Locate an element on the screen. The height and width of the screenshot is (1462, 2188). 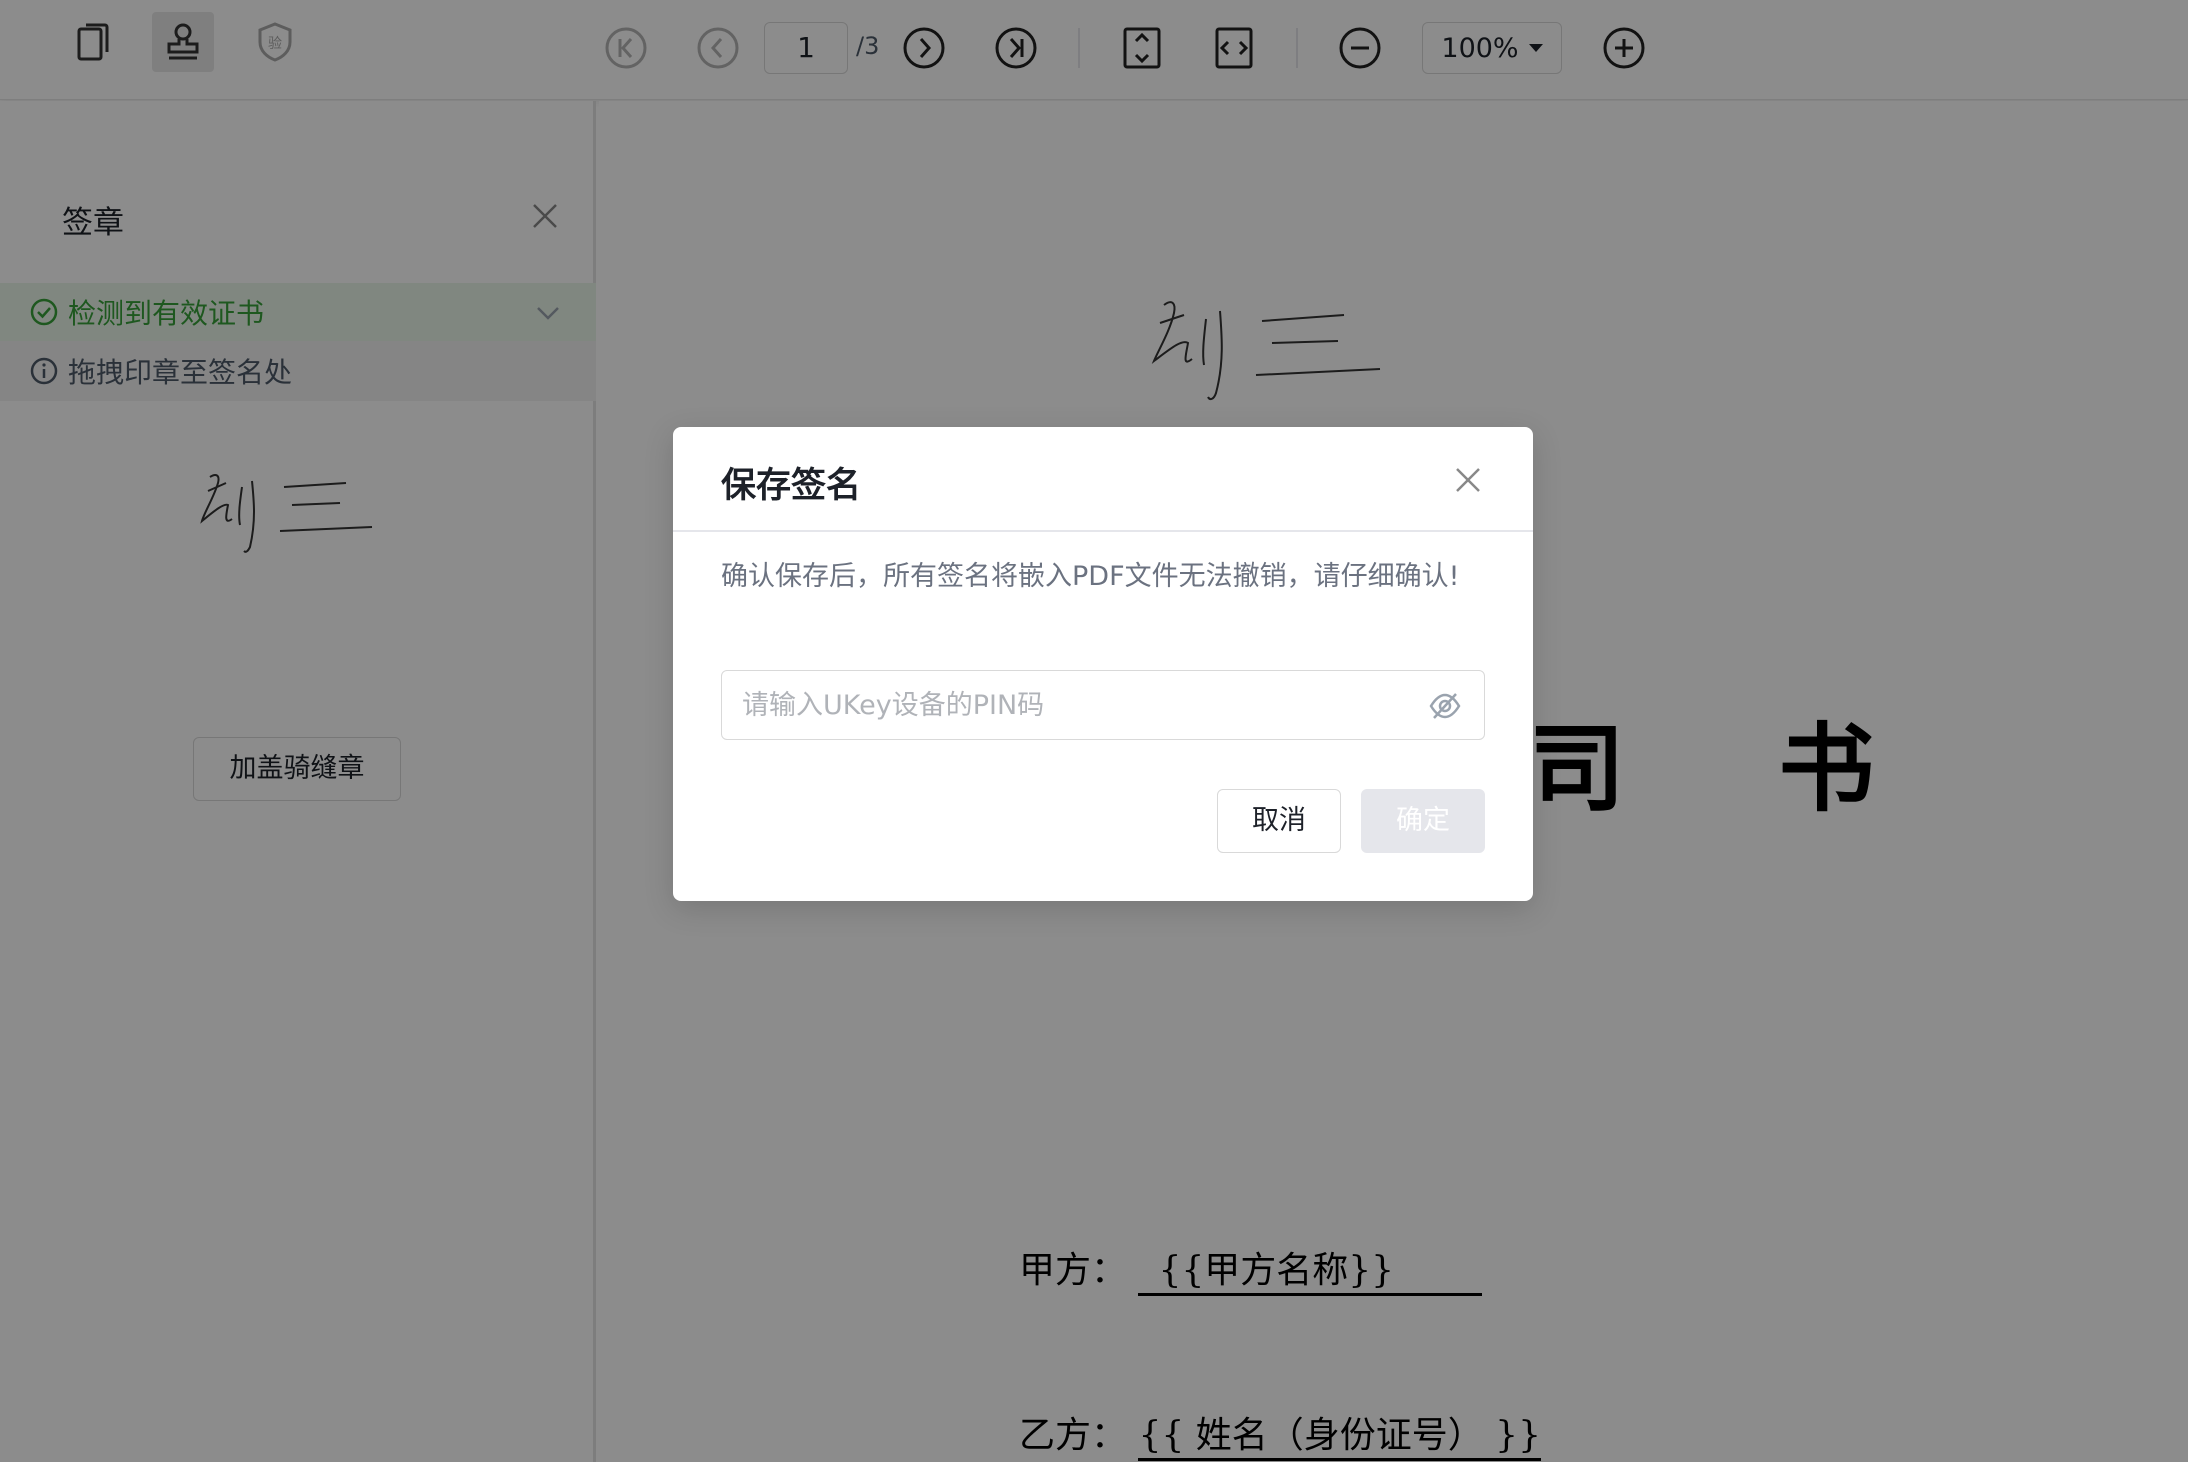
dialog-header: 保存签名 is located at coordinates (1103, 479).